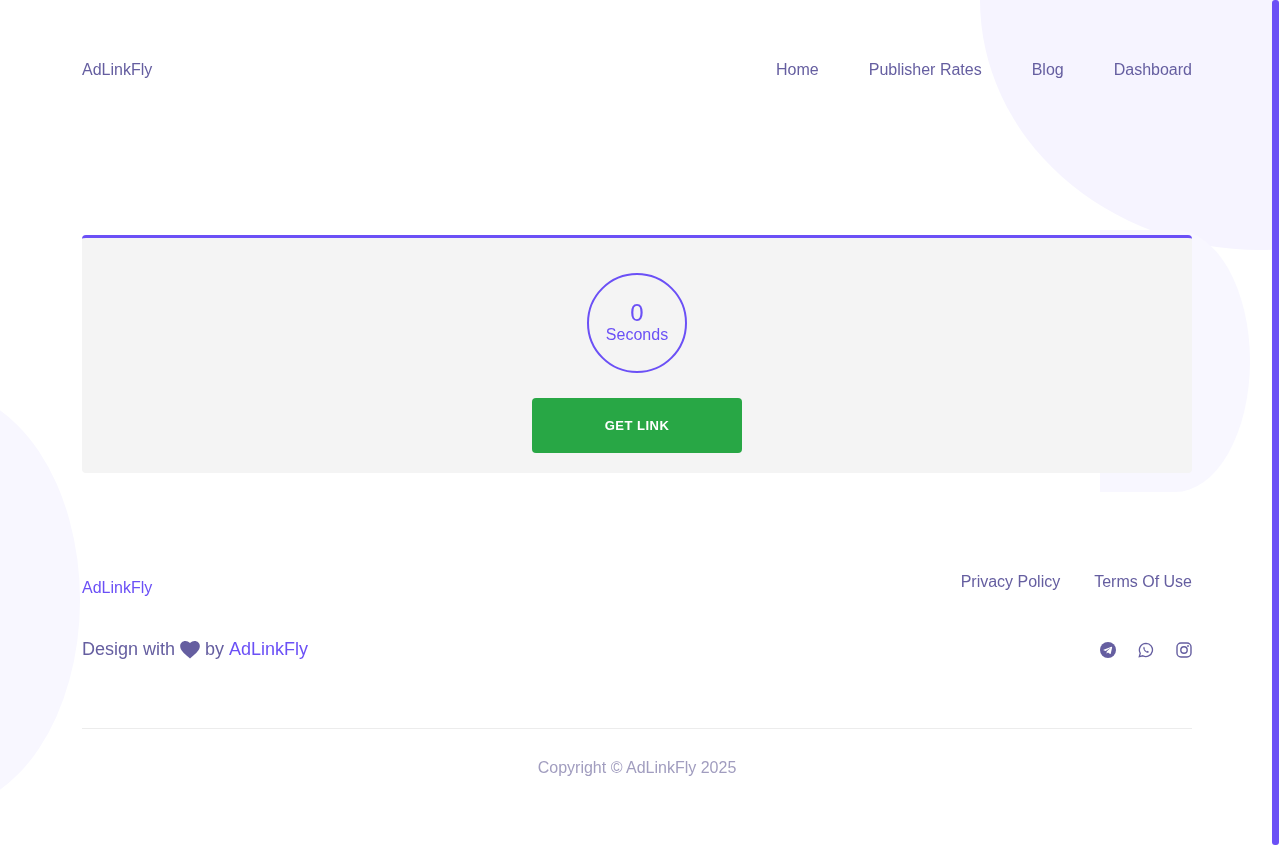  Describe the element at coordinates (637, 335) in the screenshot. I see `countdown-unit: Seconds` at that location.